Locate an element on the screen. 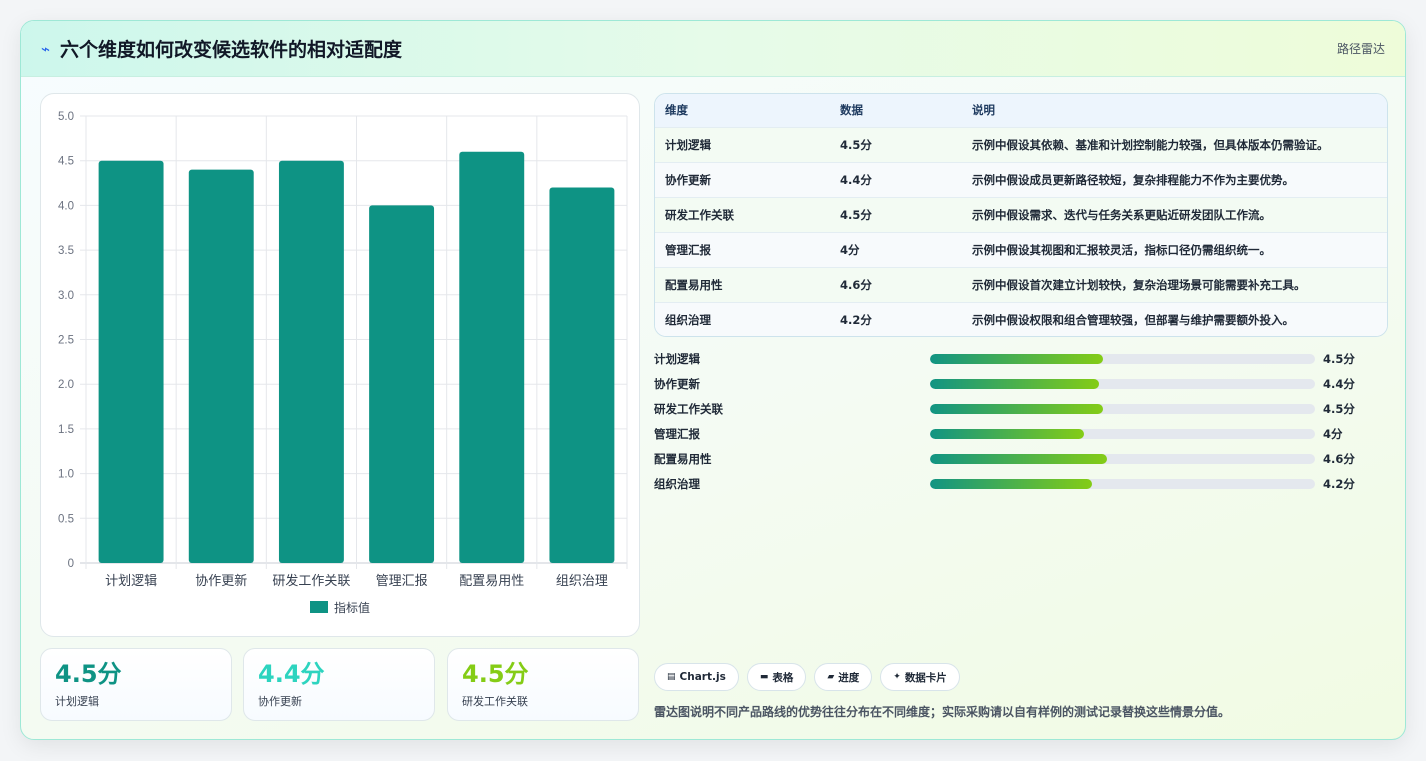  table-row: 配置易用性 4.6分 示例中假设首次建立计划较快，复杂治理场景可能需要补充工具。 is located at coordinates (1021, 284).